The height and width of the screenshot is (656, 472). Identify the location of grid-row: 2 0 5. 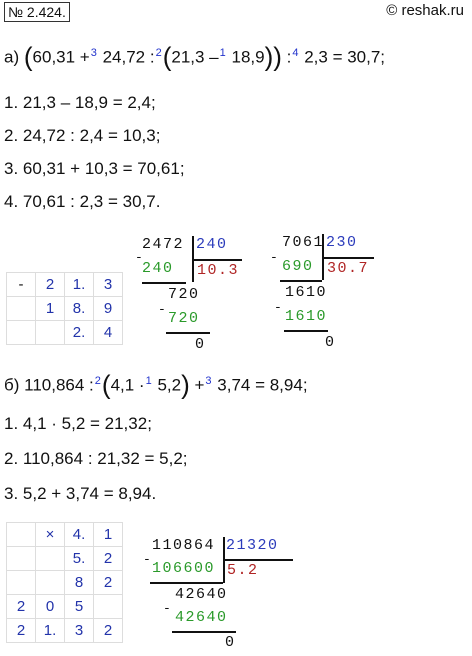
(64, 606).